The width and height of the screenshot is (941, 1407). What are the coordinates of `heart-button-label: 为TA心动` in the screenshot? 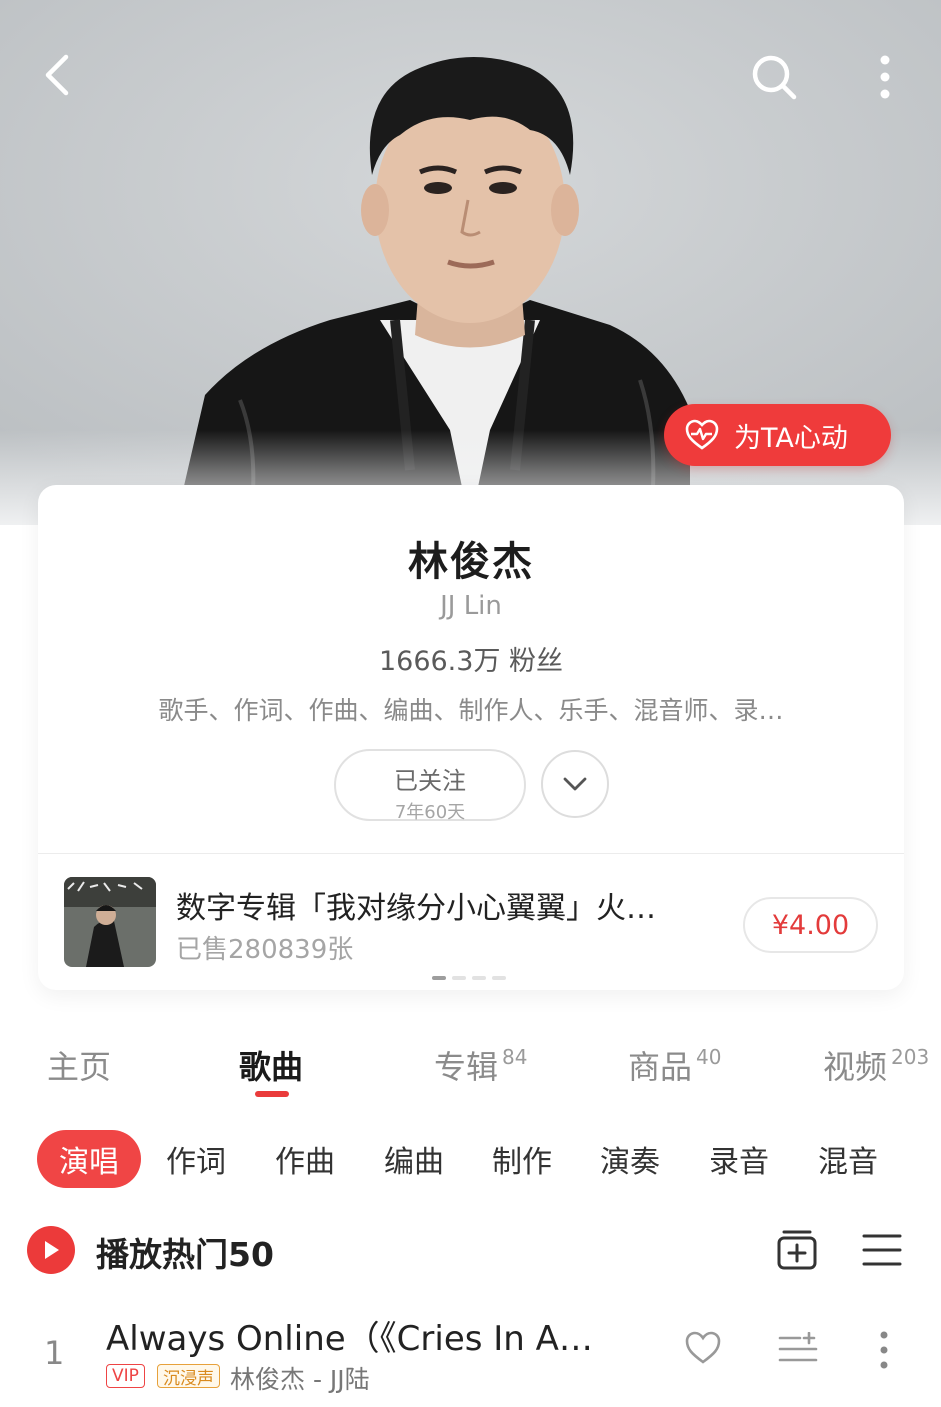 It's located at (791, 438).